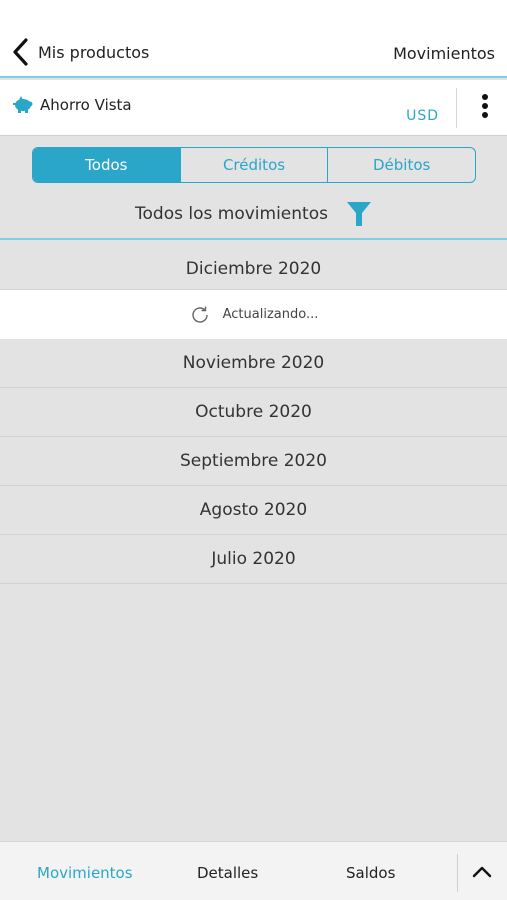  Describe the element at coordinates (485, 108) in the screenshot. I see `more-options-button` at that location.